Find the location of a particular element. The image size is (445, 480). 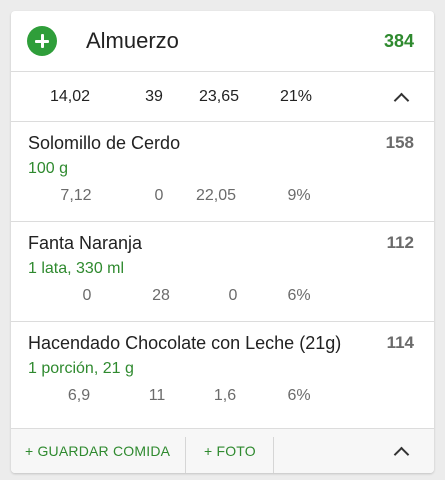

total-protein: 23,65 is located at coordinates (219, 96).